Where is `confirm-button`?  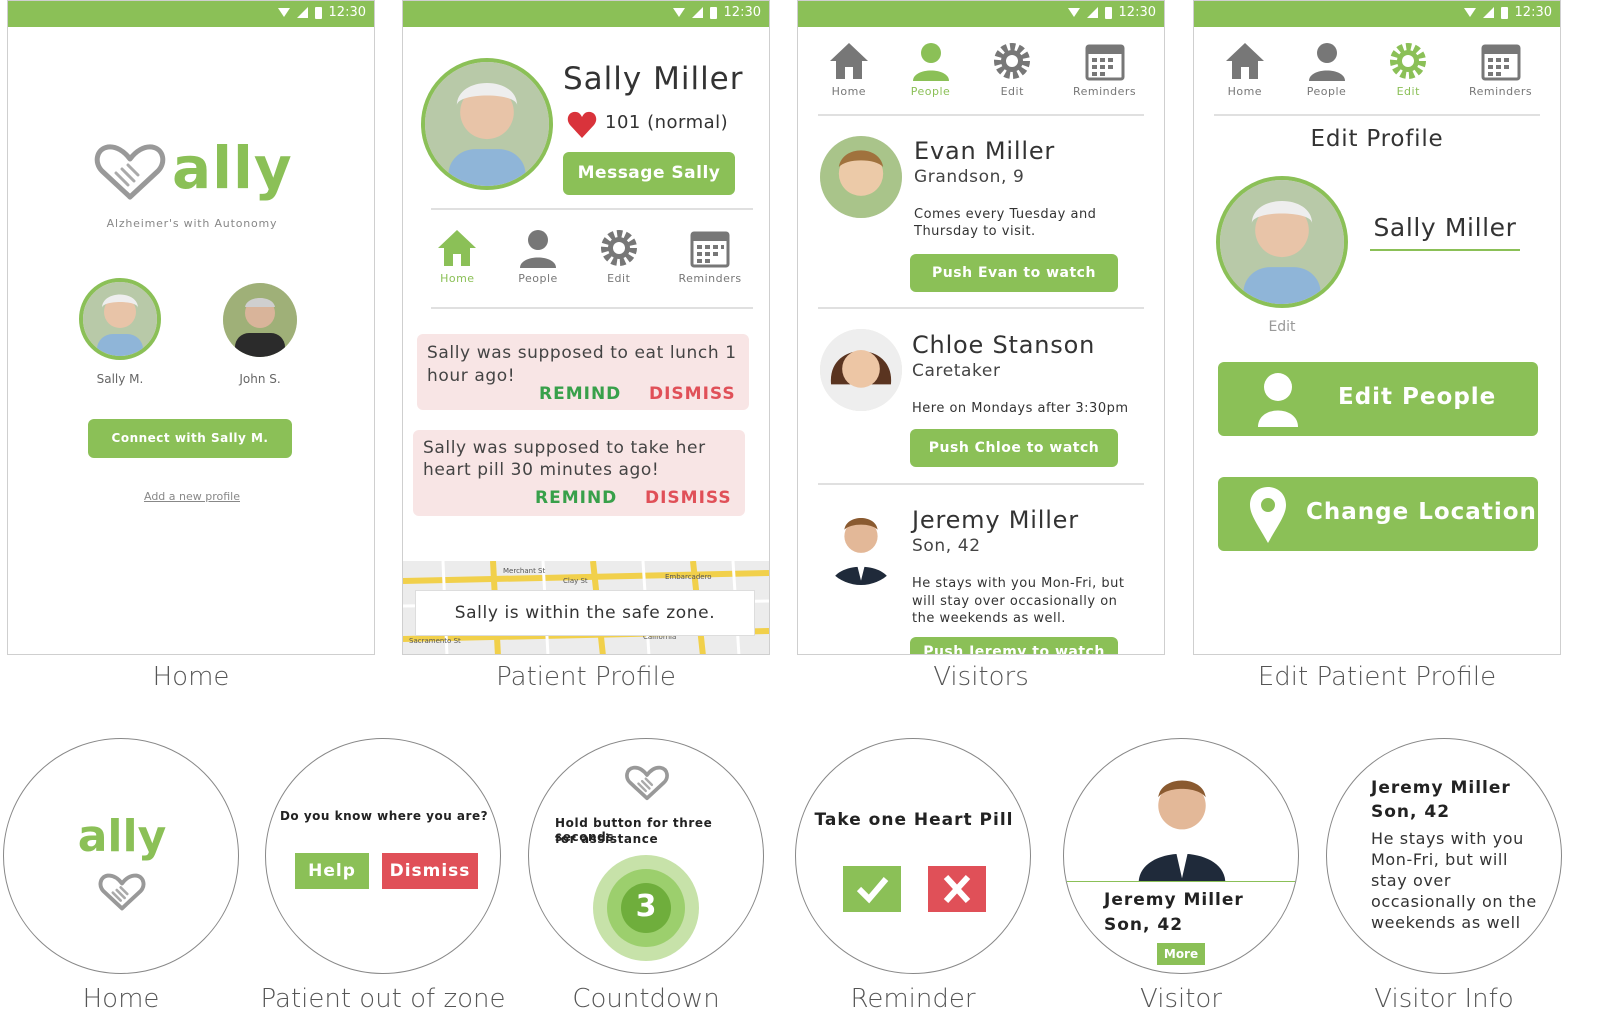
confirm-button is located at coordinates (872, 889).